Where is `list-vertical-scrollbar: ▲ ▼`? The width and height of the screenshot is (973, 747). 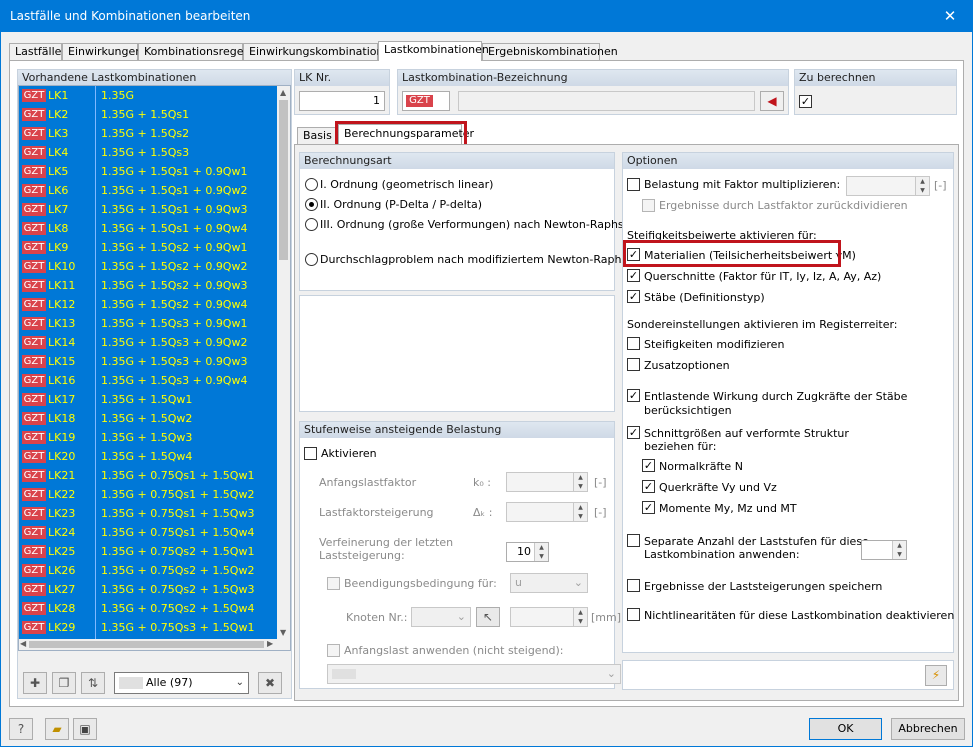
list-vertical-scrollbar: ▲ ▼ is located at coordinates (283, 363).